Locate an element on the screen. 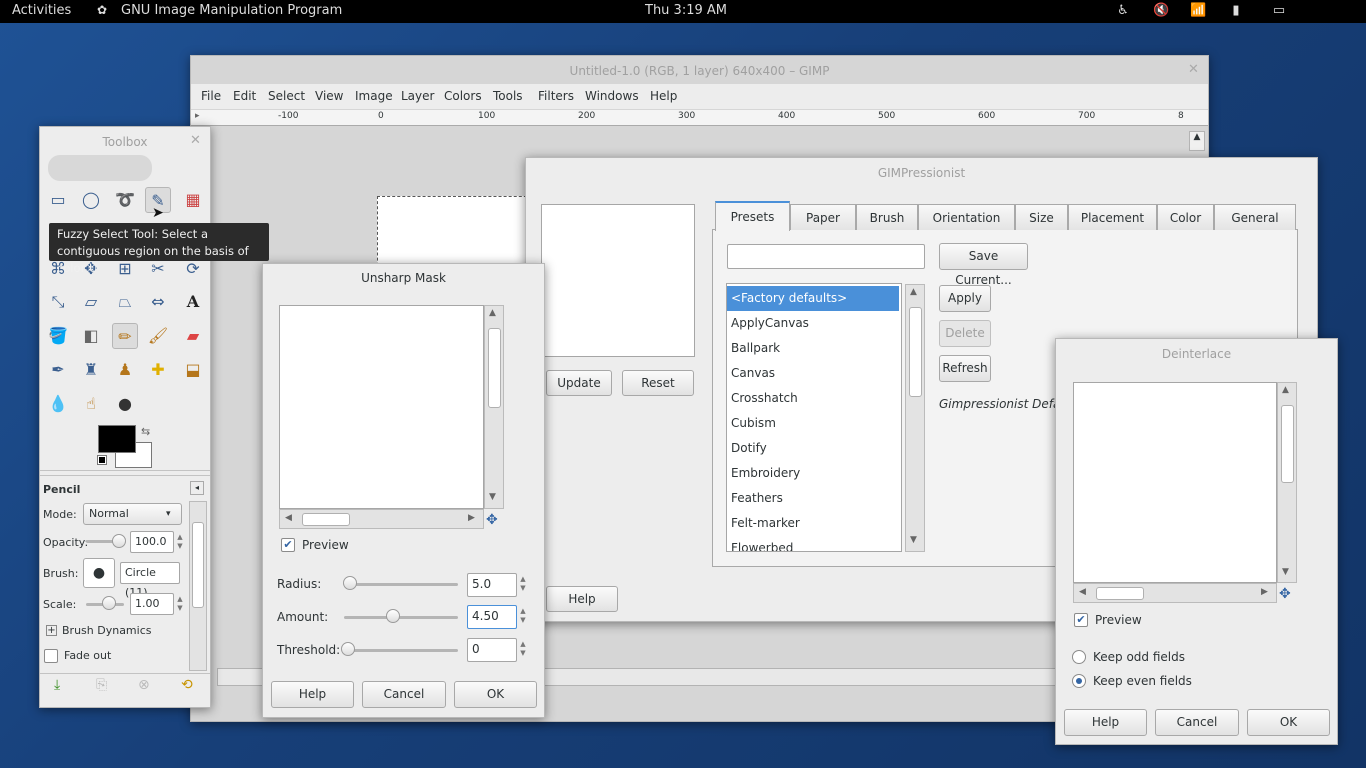 The height and width of the screenshot is (768, 1366). brush-preview-icon: ● is located at coordinates (99, 573).